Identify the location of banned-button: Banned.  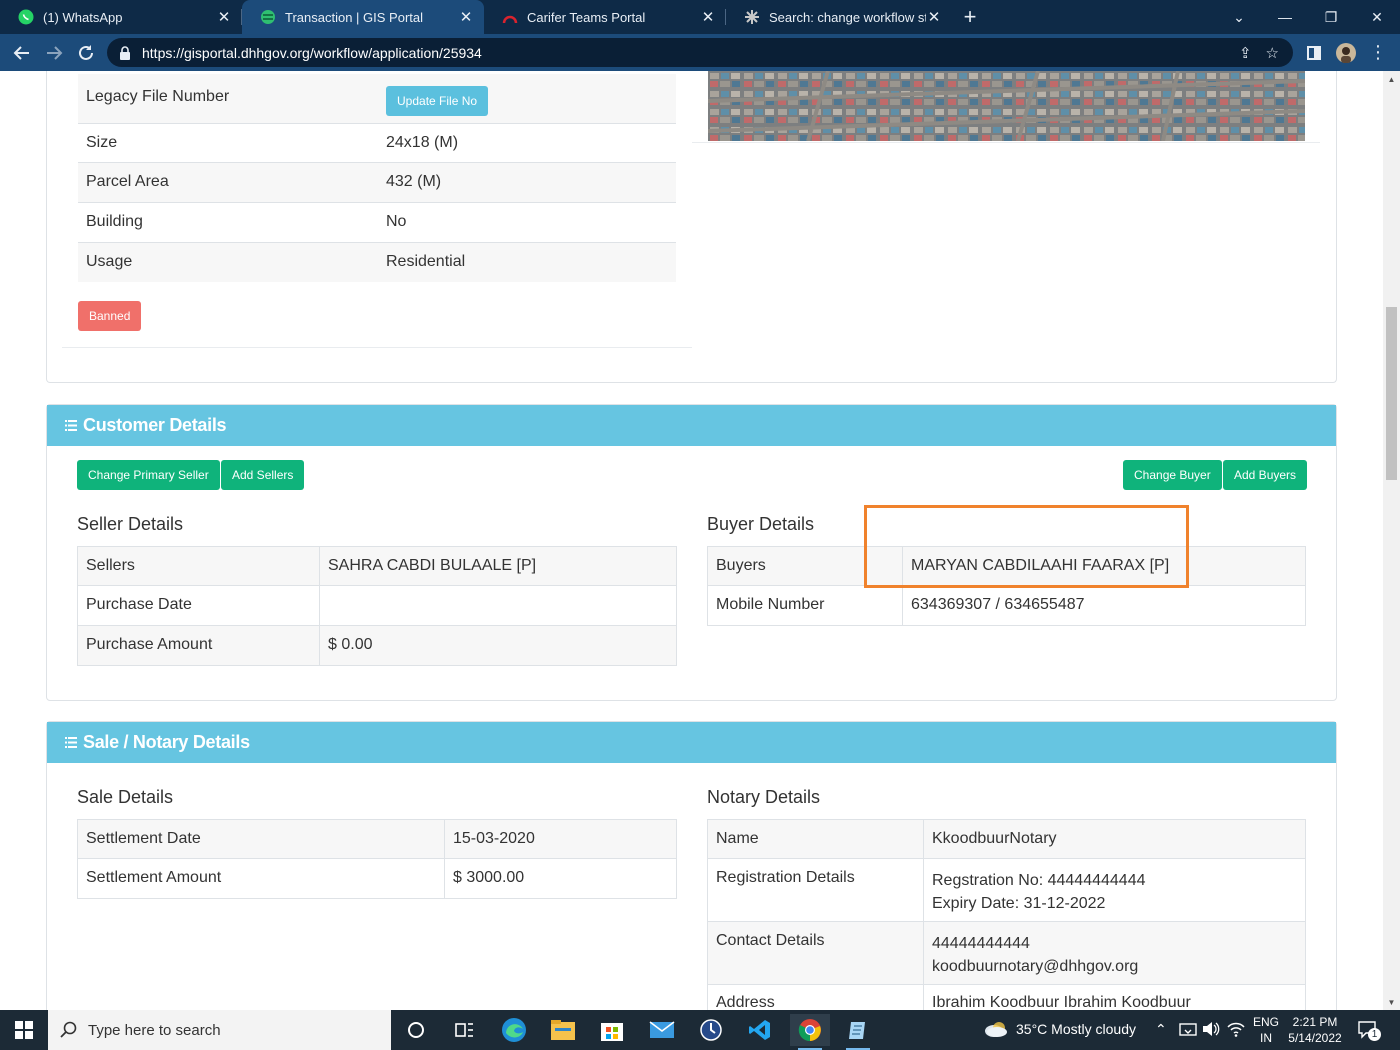
(110, 316).